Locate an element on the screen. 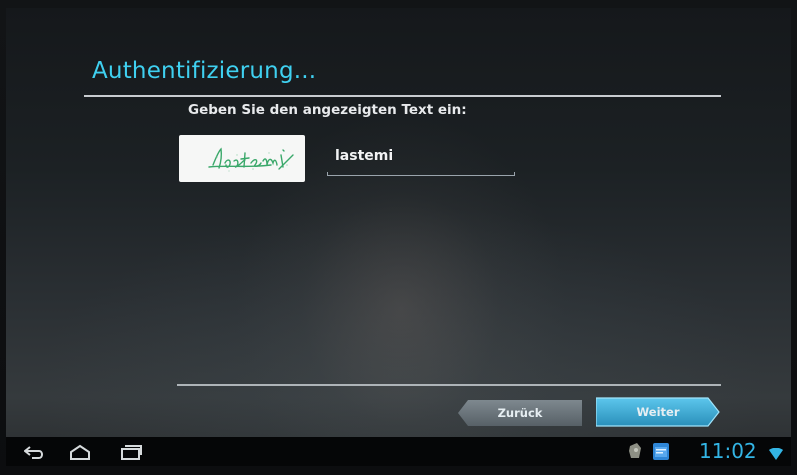 Image resolution: width=797 pixels, height=475 pixels. button-bar-divider is located at coordinates (449, 385).